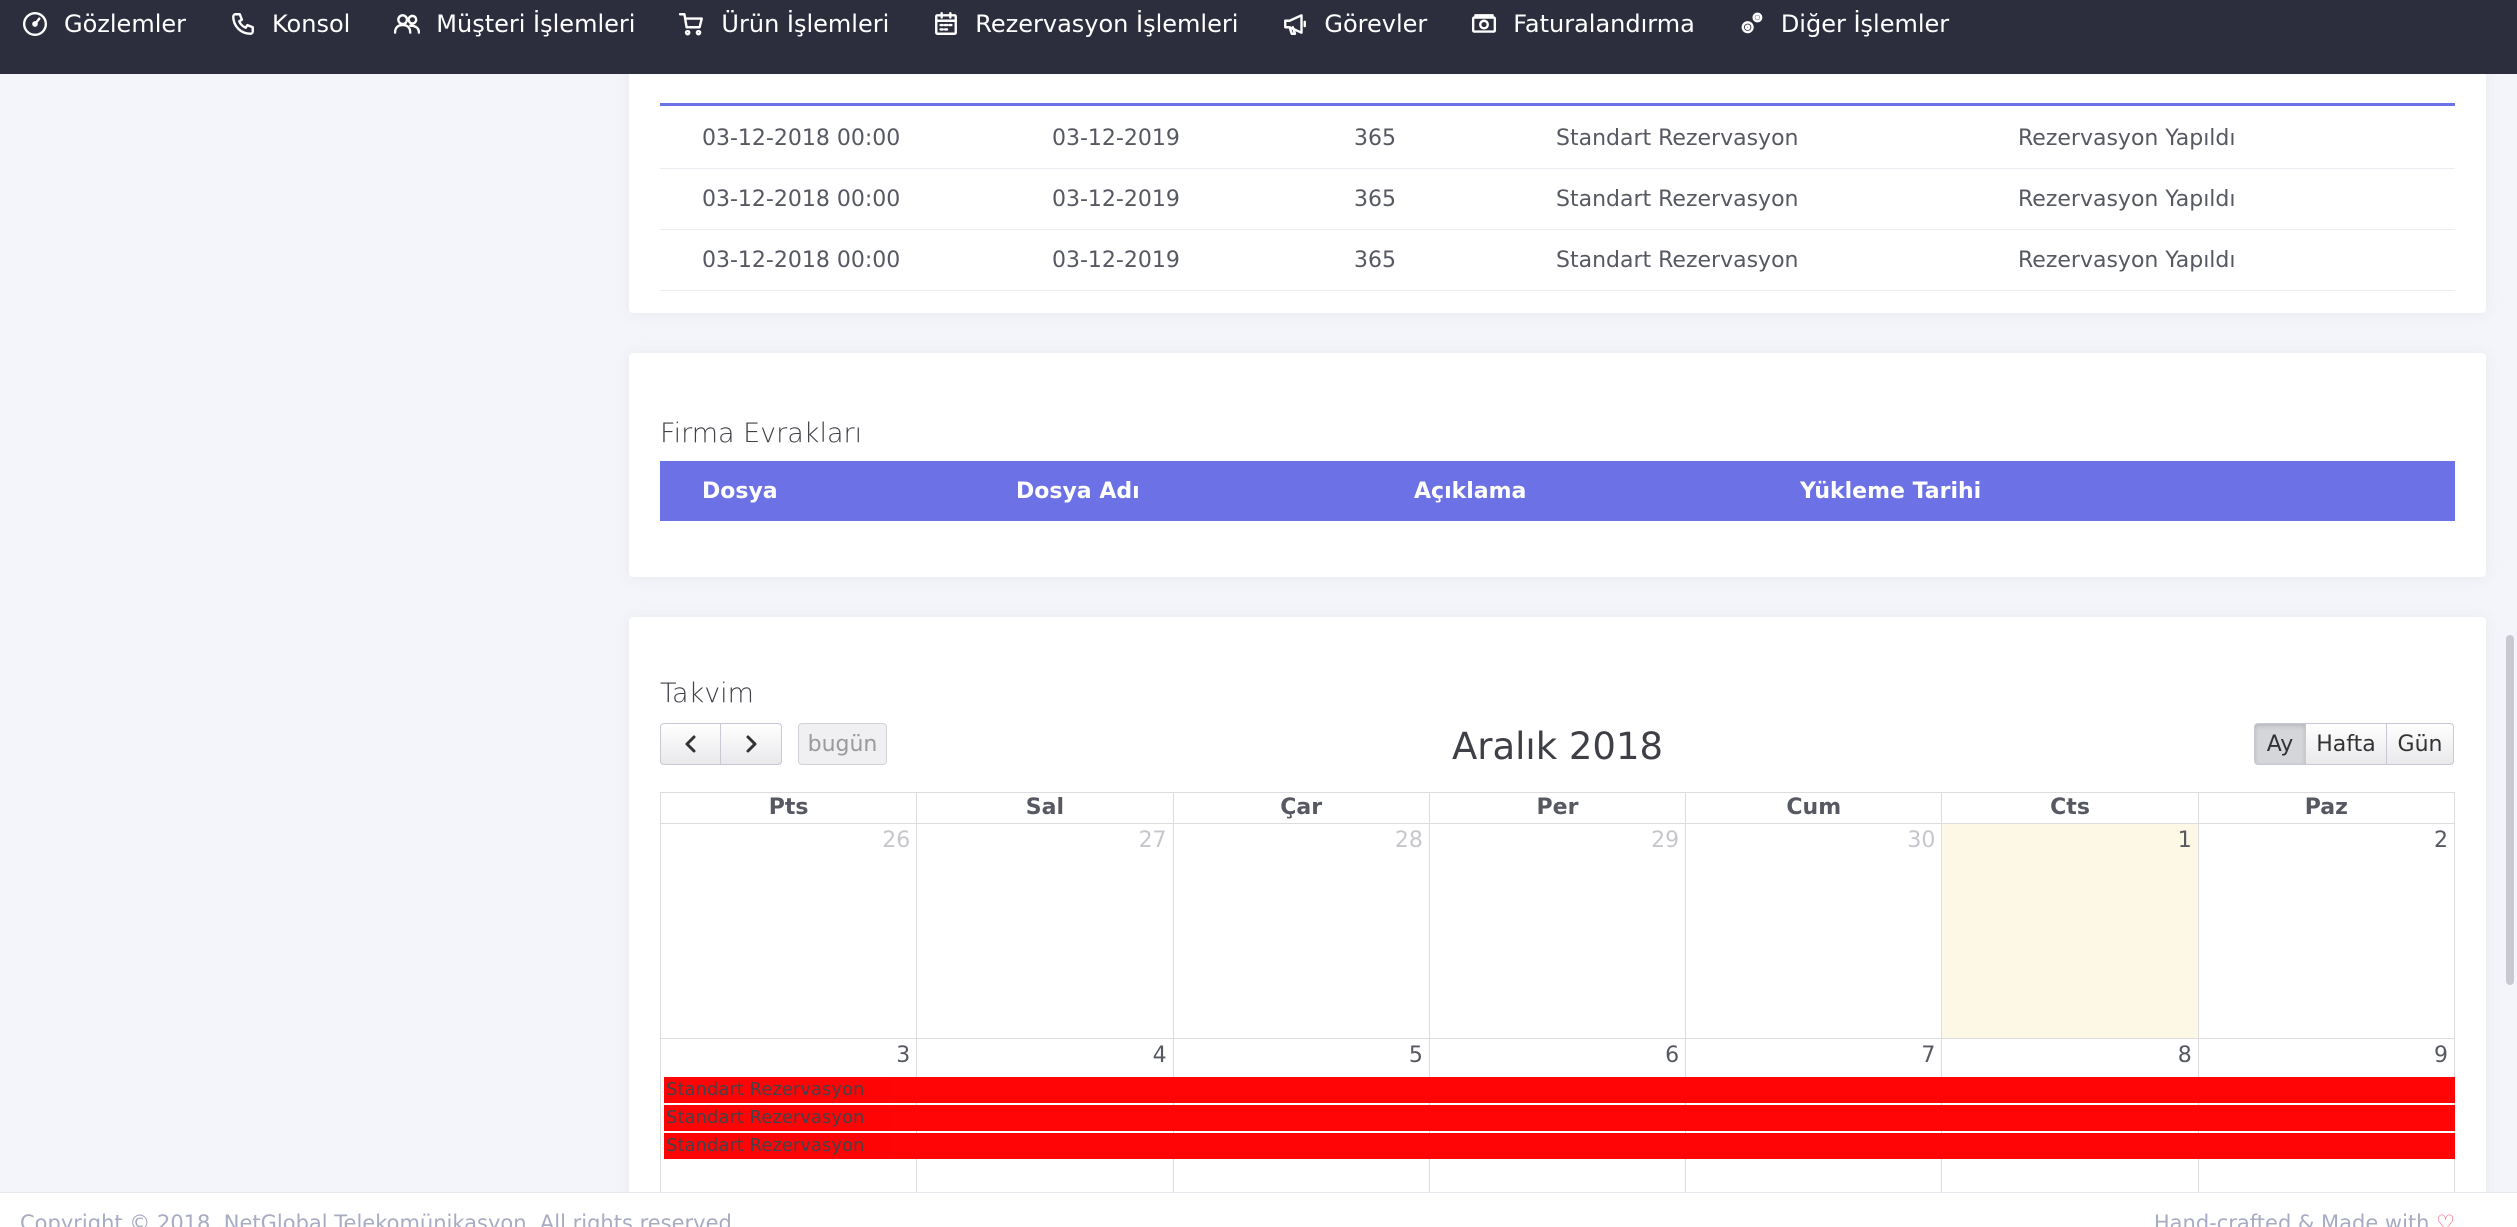 The width and height of the screenshot is (2517, 1227). Describe the element at coordinates (1557, 746) in the screenshot. I see `calendar-month-heading: Aralık 2018` at that location.